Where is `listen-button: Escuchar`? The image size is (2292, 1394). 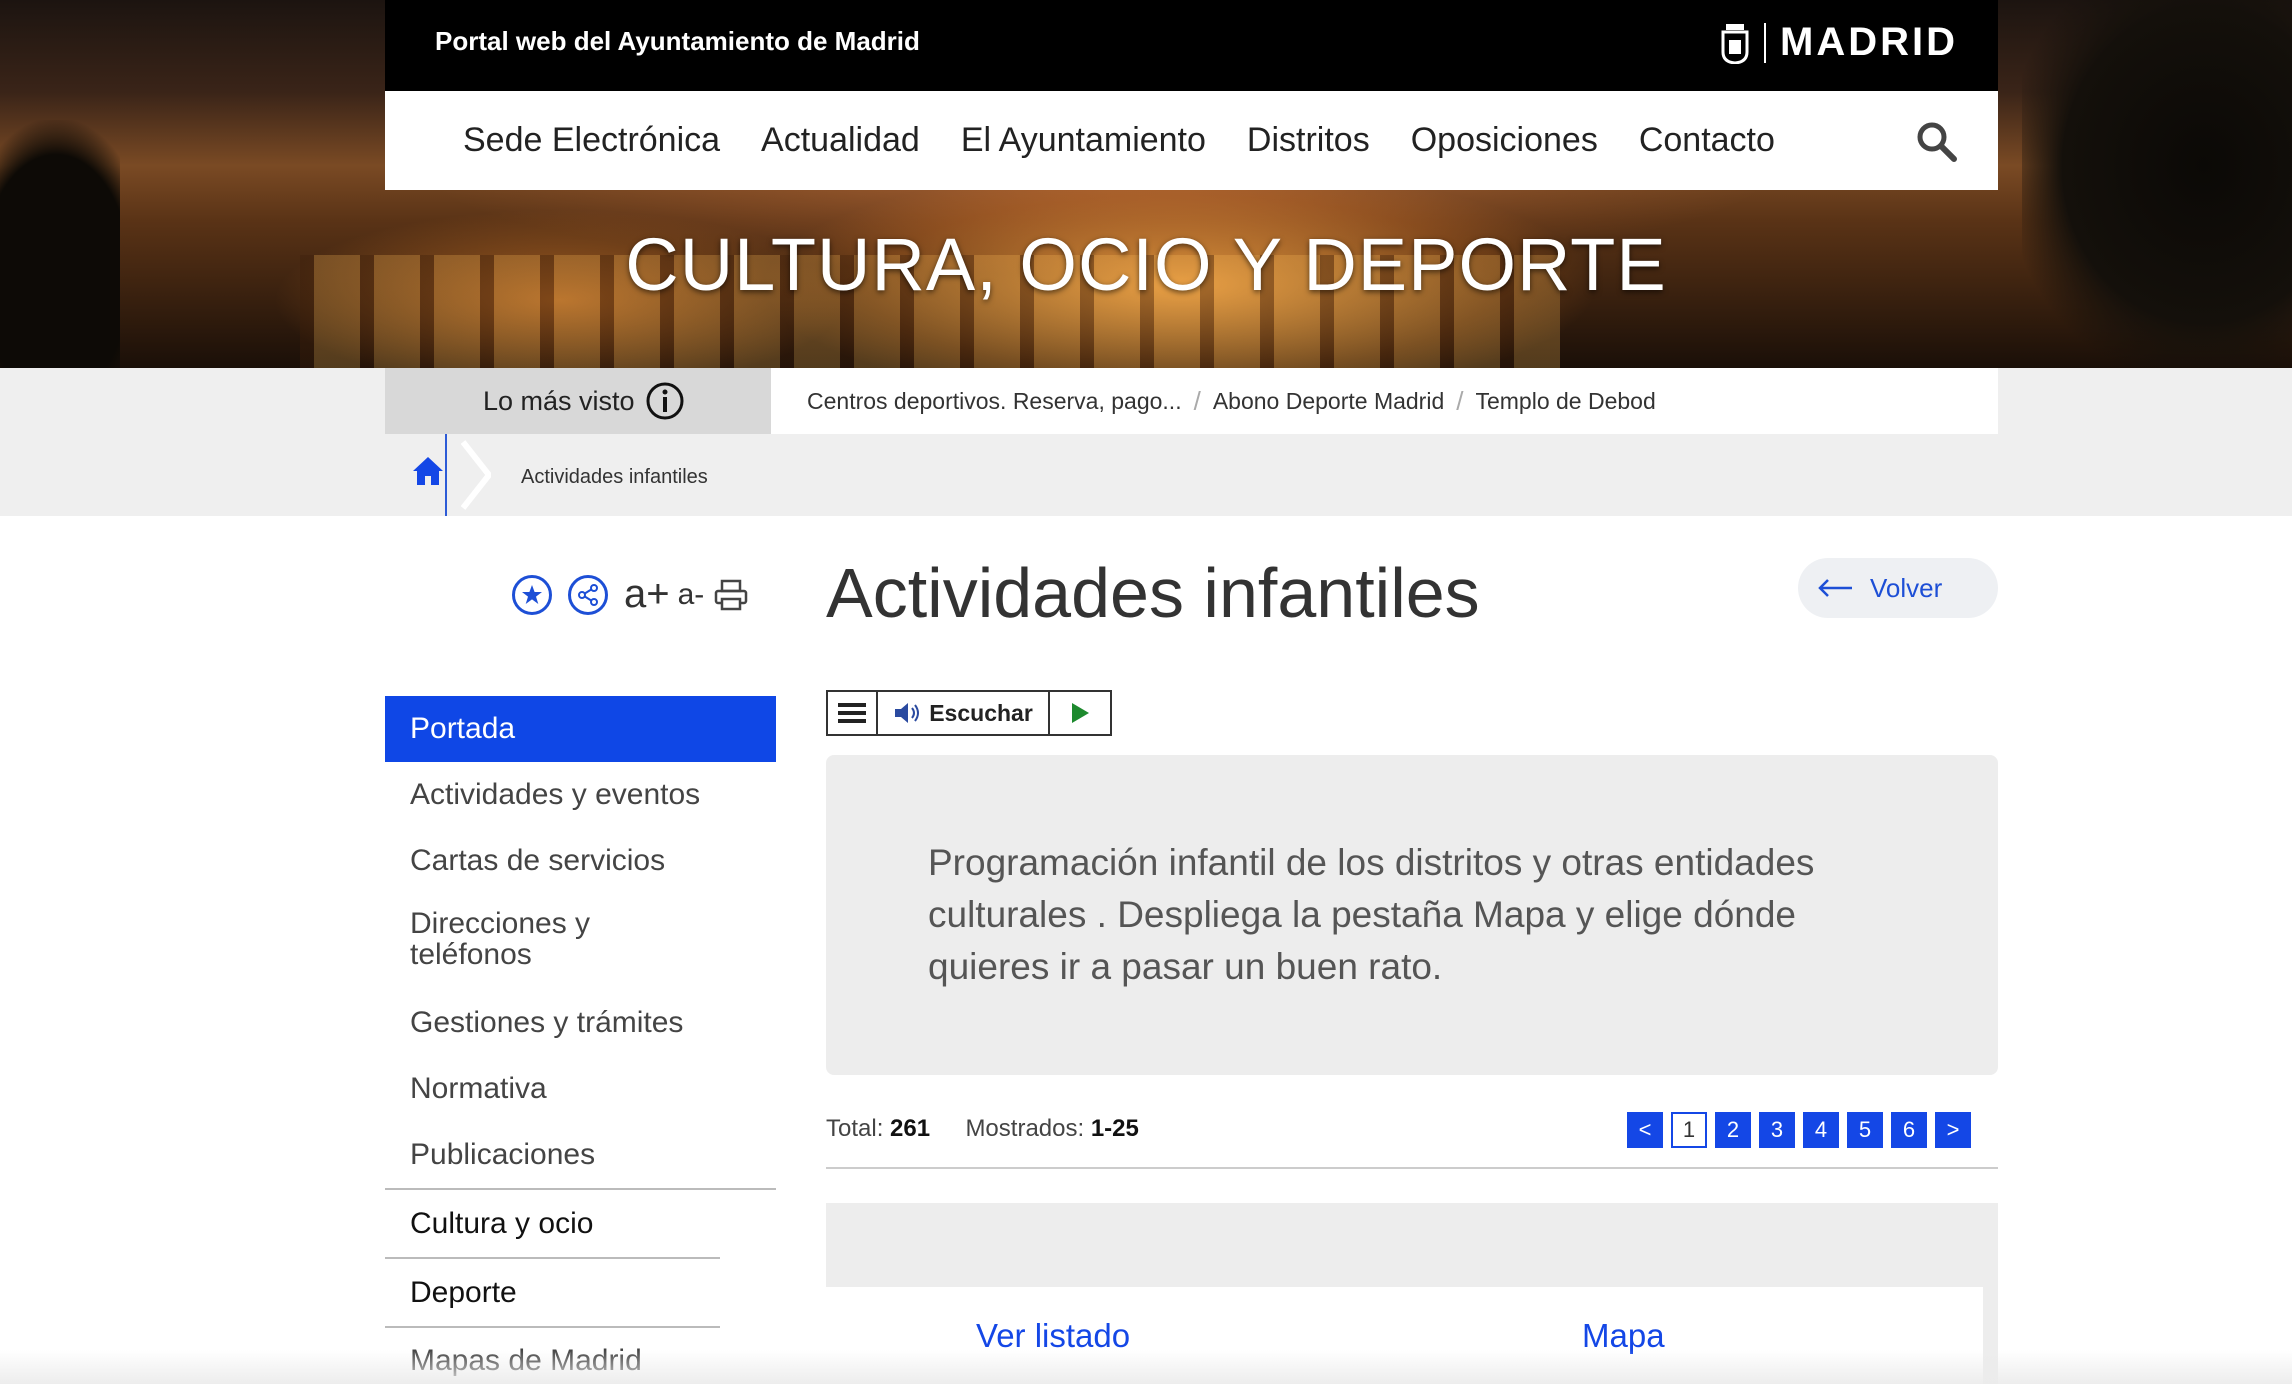 listen-button: Escuchar is located at coordinates (964, 713).